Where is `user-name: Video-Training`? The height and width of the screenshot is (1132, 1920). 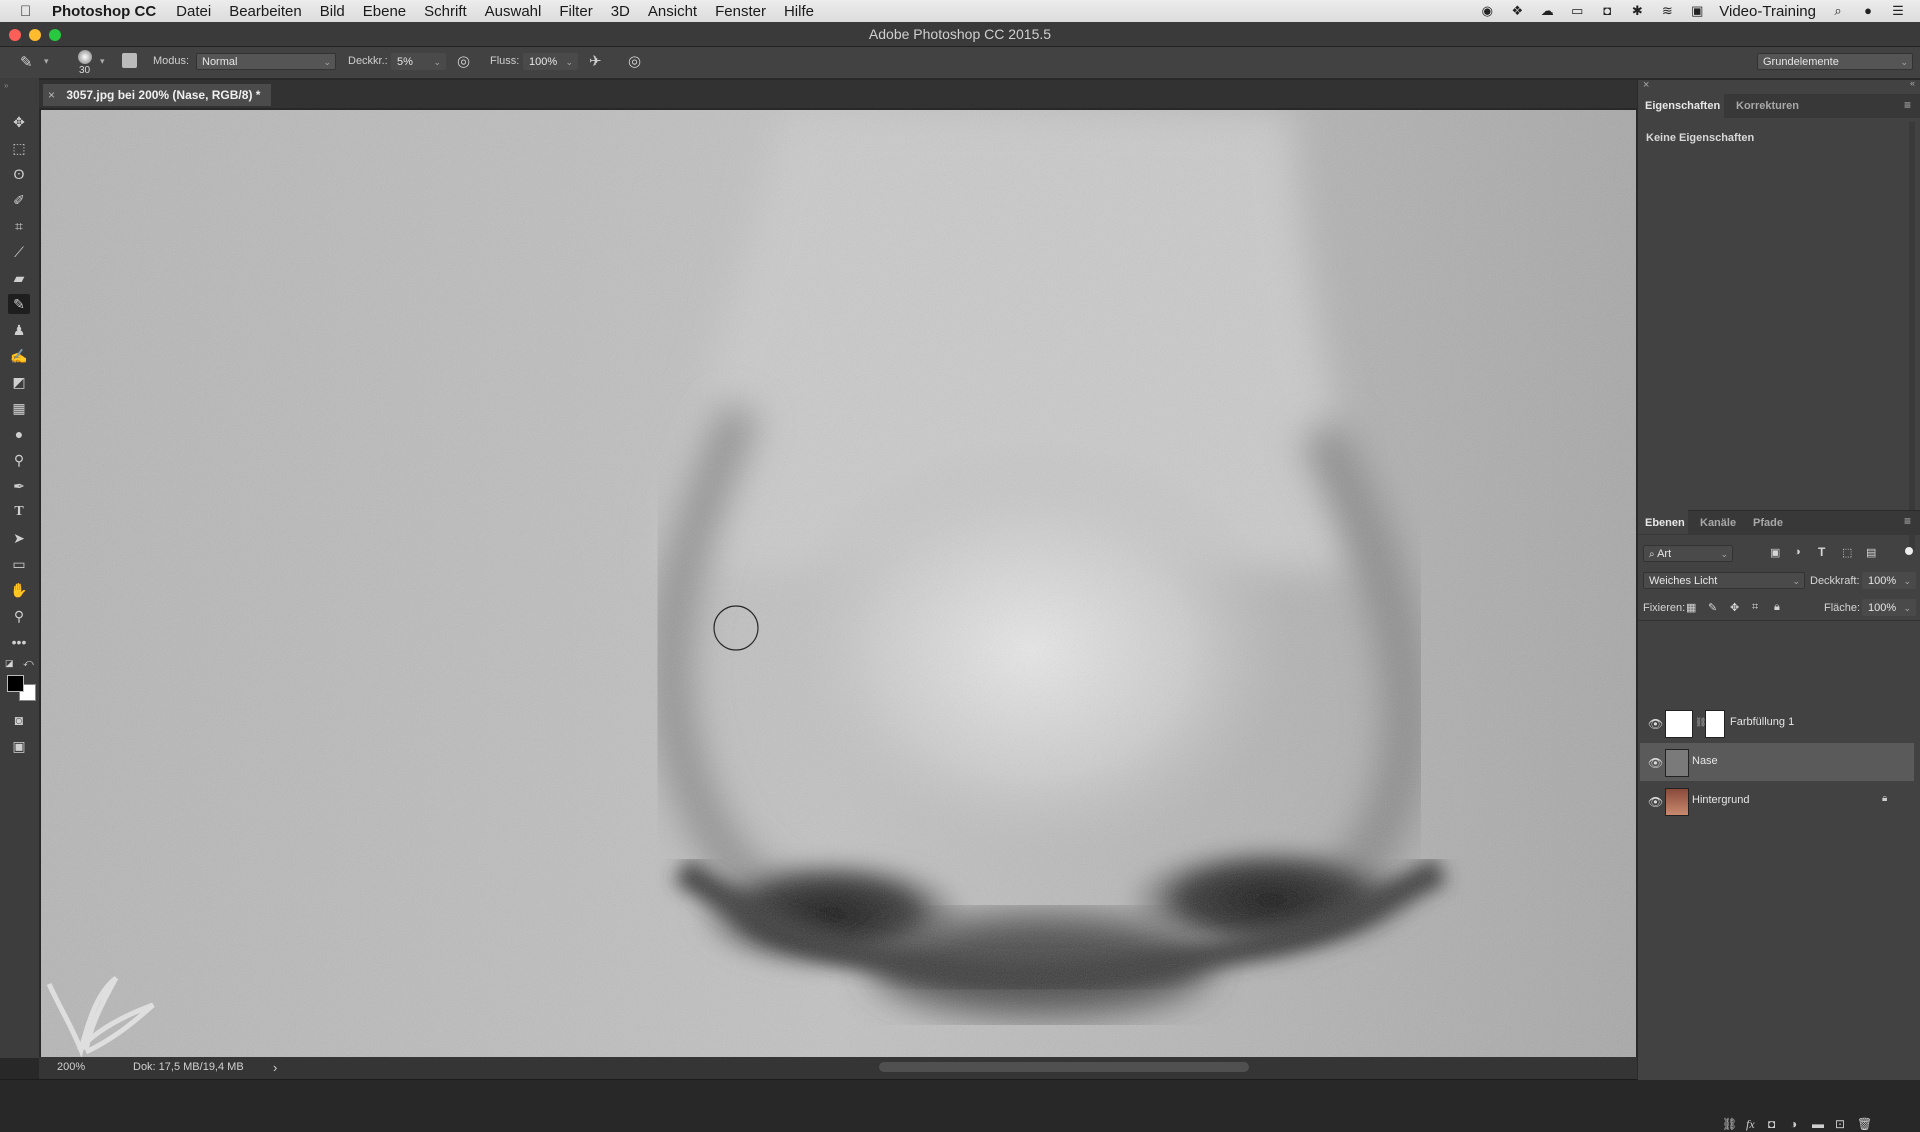
user-name: Video-Training is located at coordinates (1767, 11).